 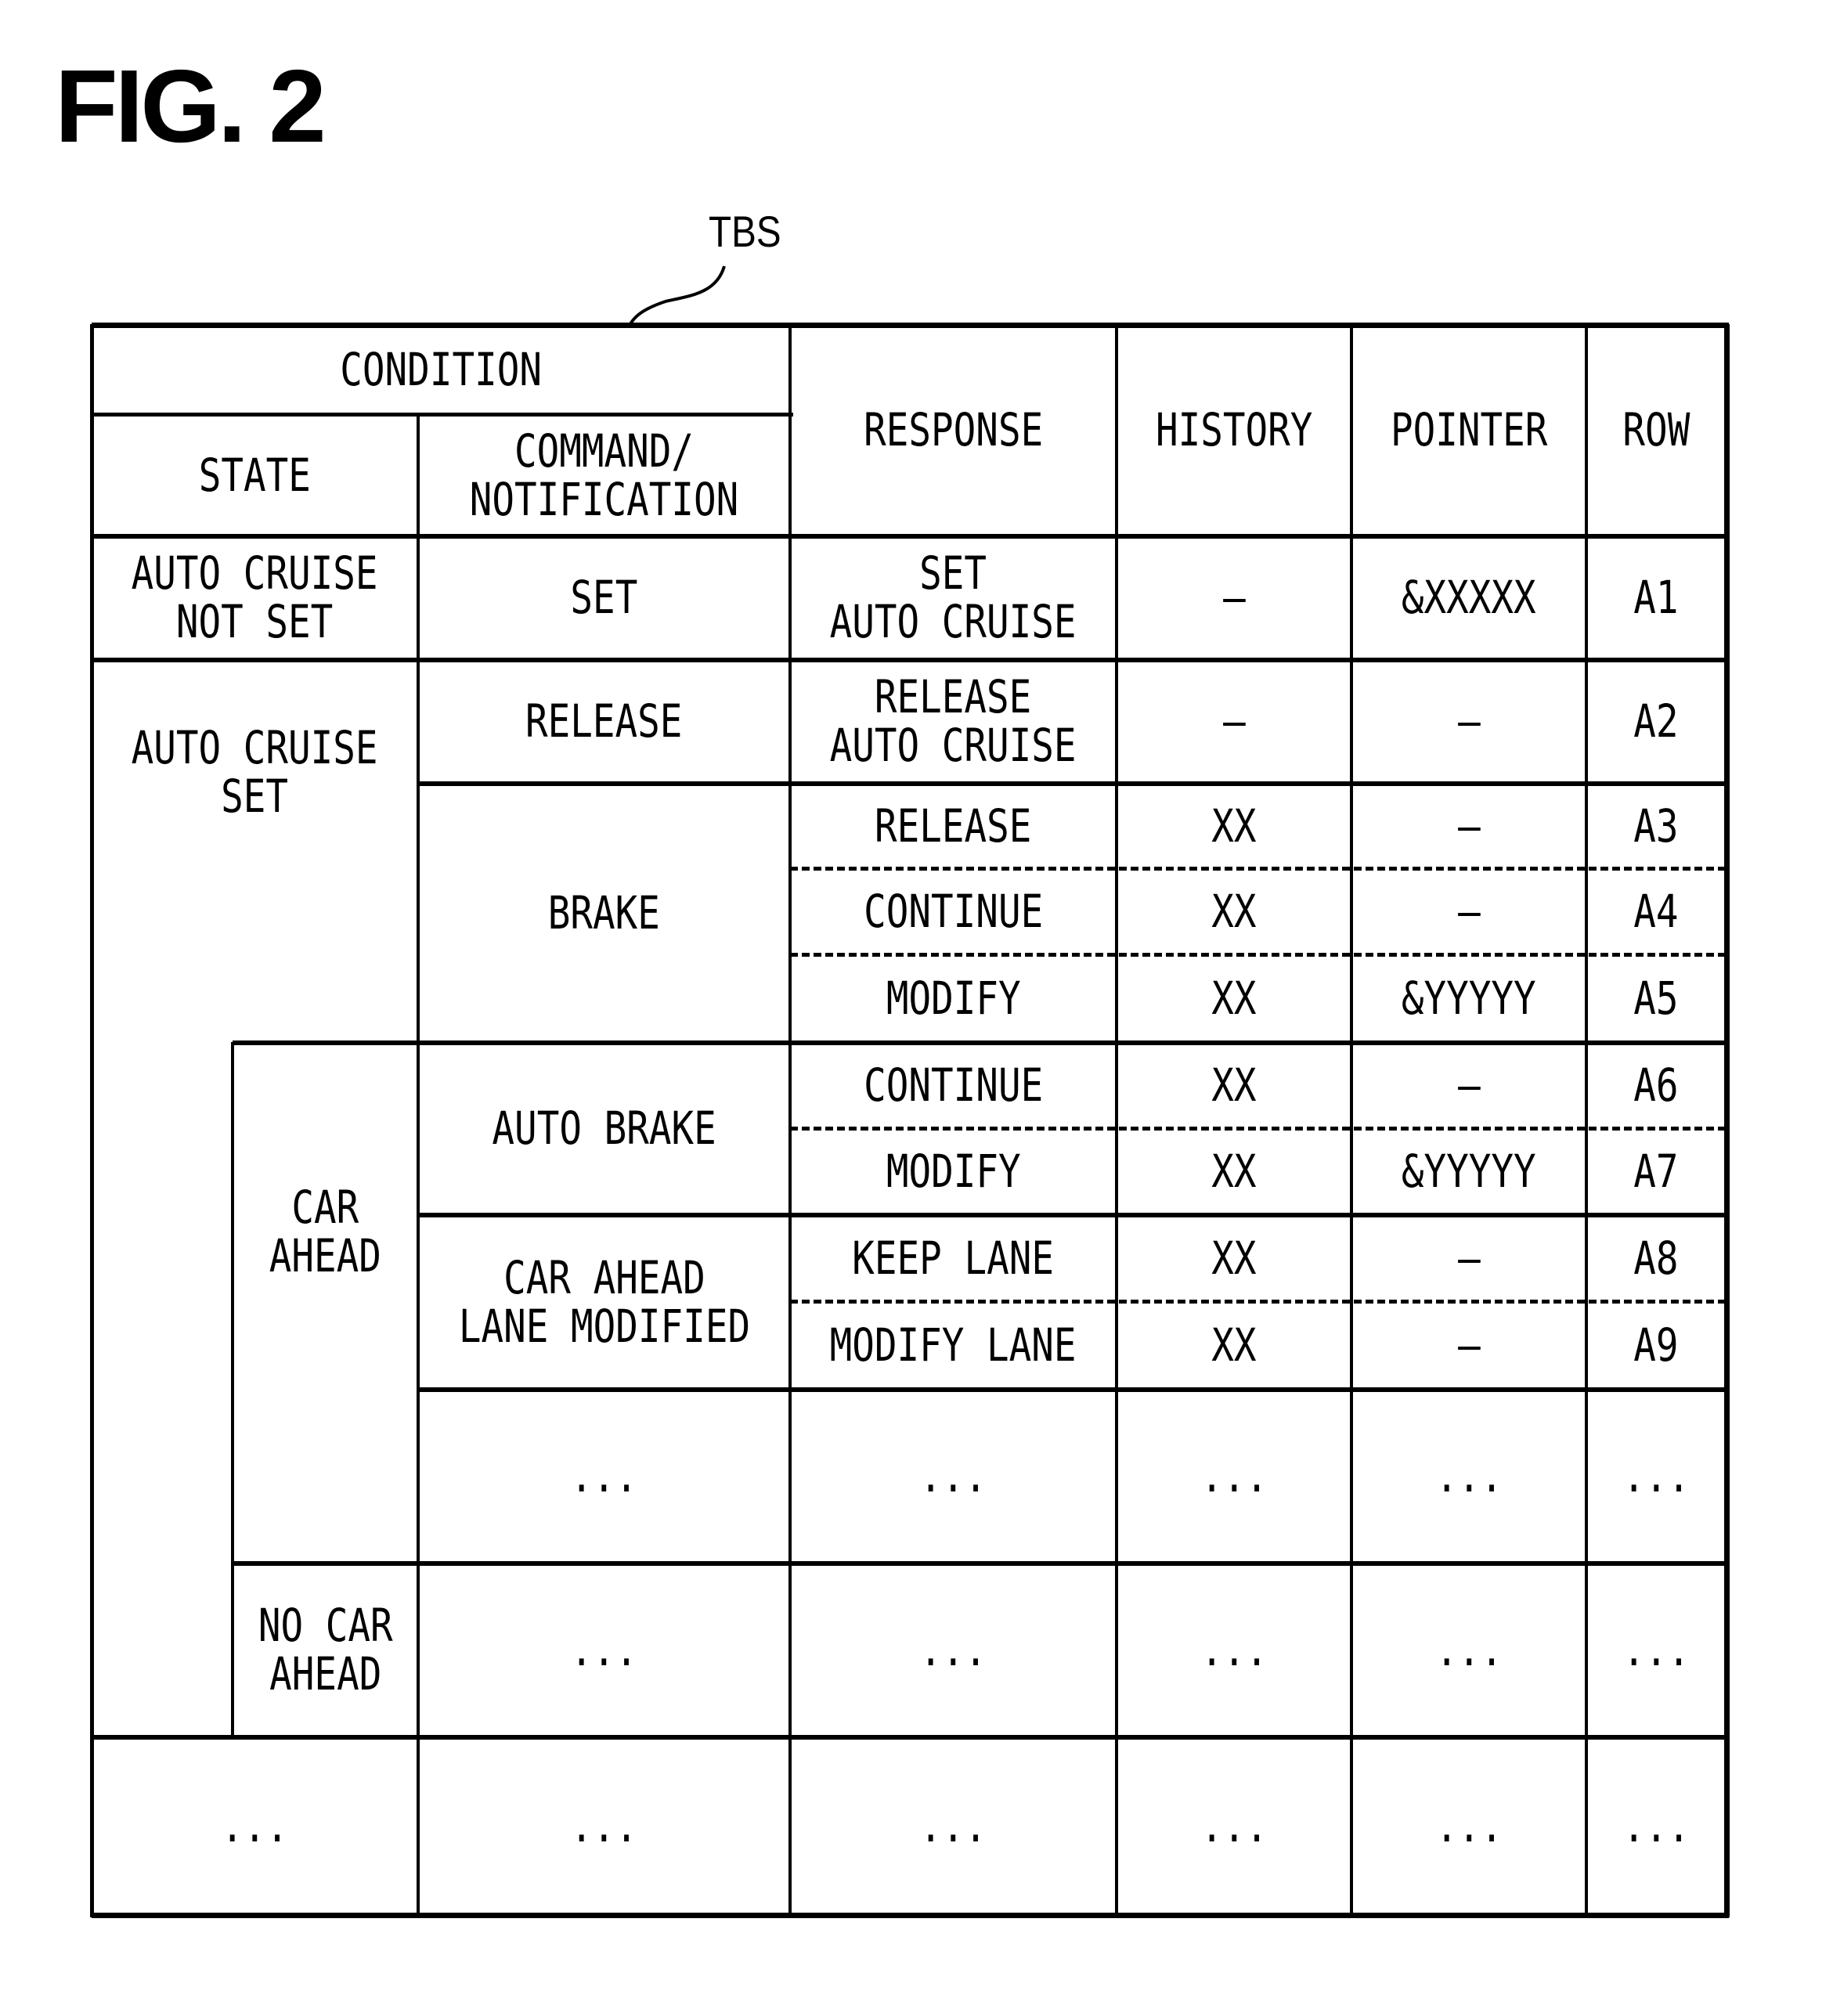 What do you see at coordinates (255, 597) in the screenshot?
I see `state-auto-cruise-not-set-text: AUTO CRUISE NOT SET` at bounding box center [255, 597].